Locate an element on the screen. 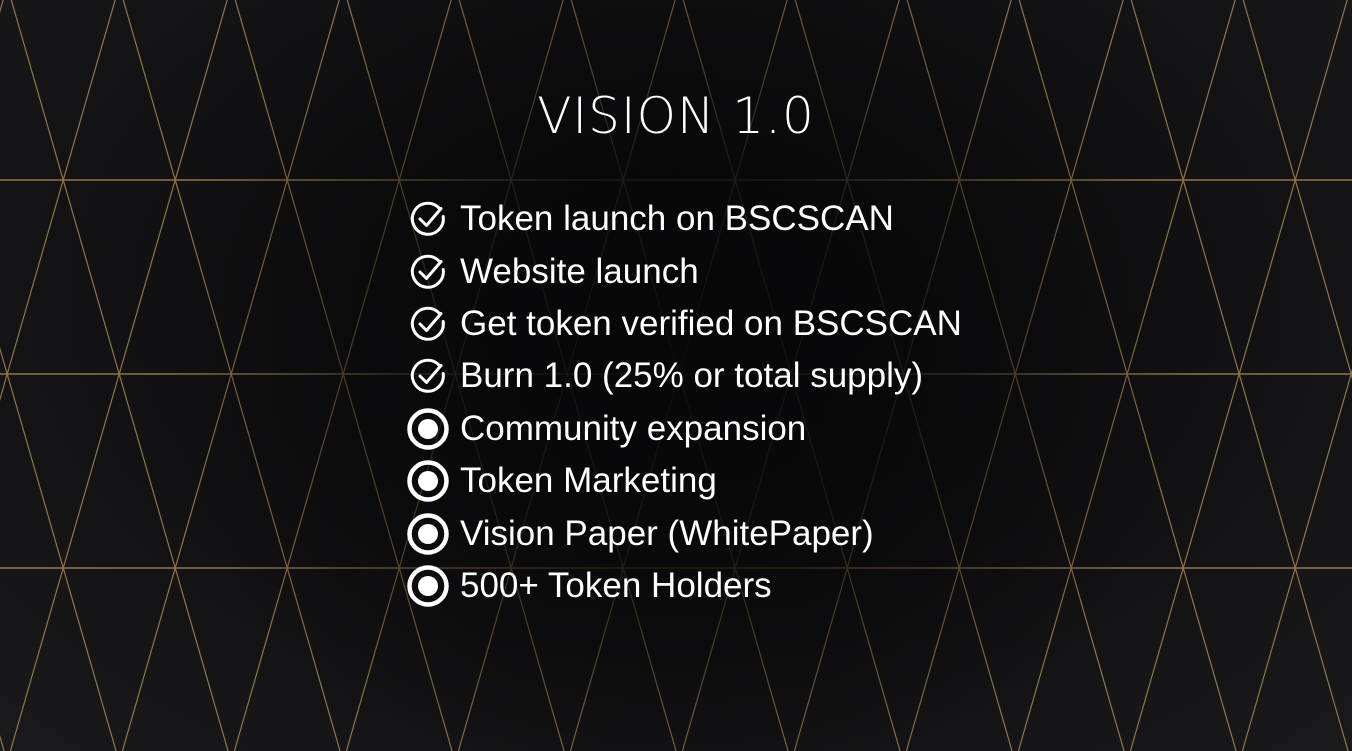 The image size is (1352, 751). roadmap-item-label: Website launch is located at coordinates (579, 271).